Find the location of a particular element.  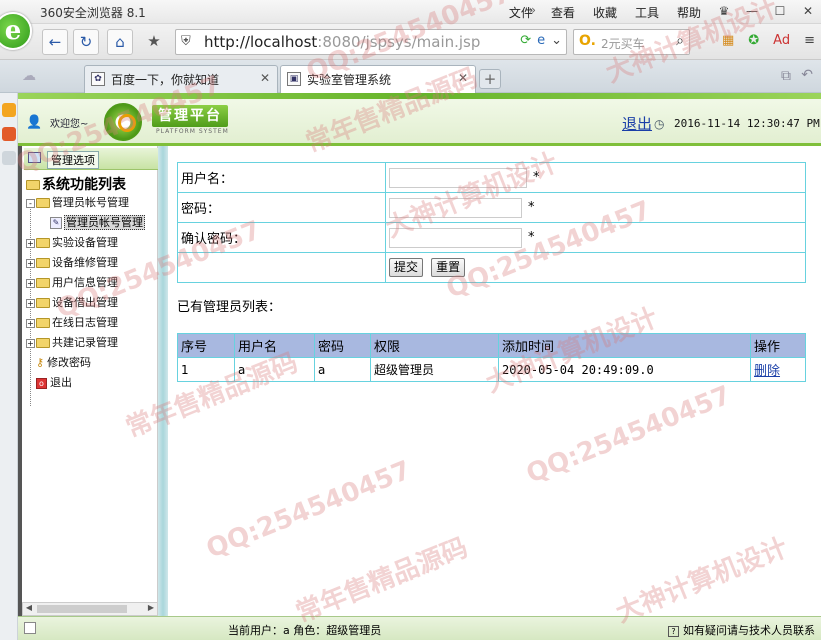

back-icon: ← is located at coordinates (55, 42).